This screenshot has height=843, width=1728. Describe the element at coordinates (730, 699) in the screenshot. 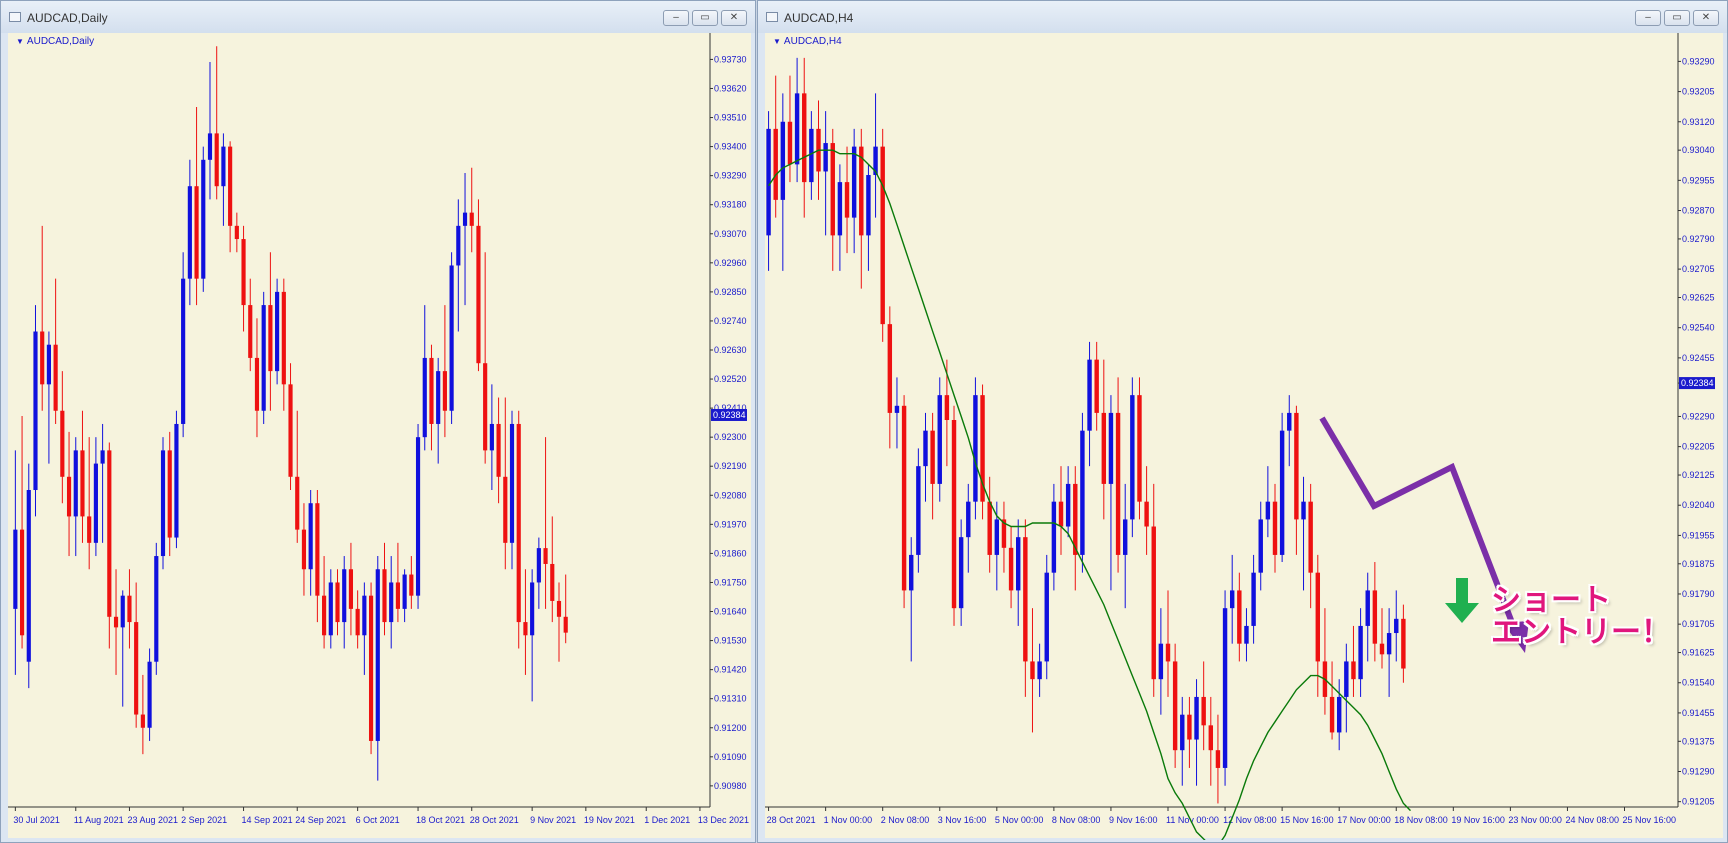

I see `y-tick-label: 0.91310` at that location.